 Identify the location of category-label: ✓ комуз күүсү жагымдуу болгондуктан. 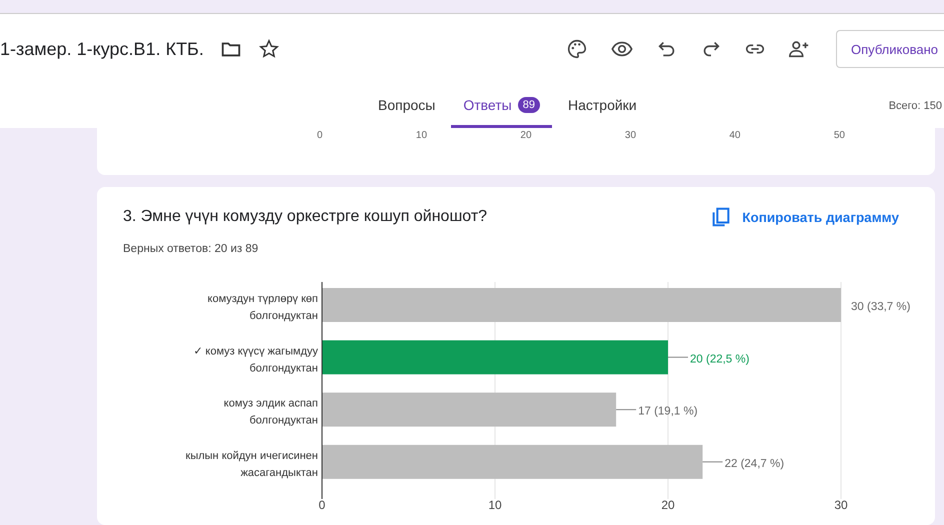
(255, 359).